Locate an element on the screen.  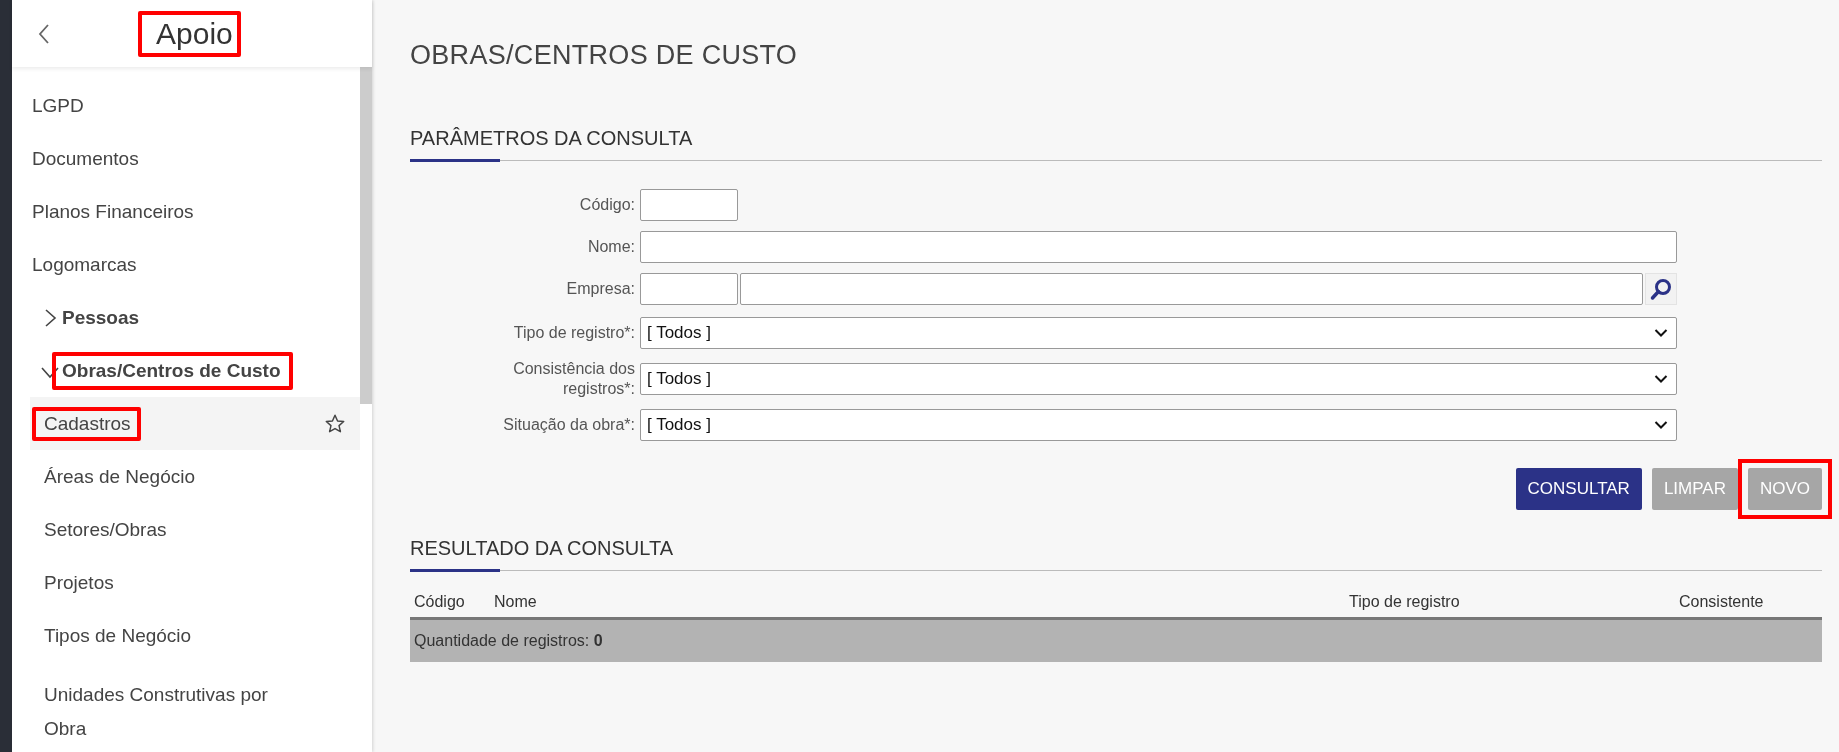
sidebar-item: Cadastros is located at coordinates (195, 423).